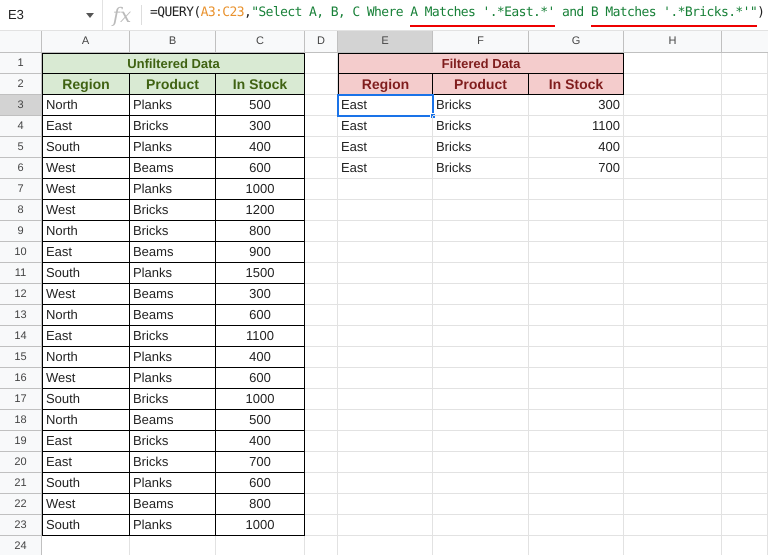 This screenshot has width=768, height=555. Describe the element at coordinates (21, 294) in the screenshot. I see `row-header: 12` at that location.